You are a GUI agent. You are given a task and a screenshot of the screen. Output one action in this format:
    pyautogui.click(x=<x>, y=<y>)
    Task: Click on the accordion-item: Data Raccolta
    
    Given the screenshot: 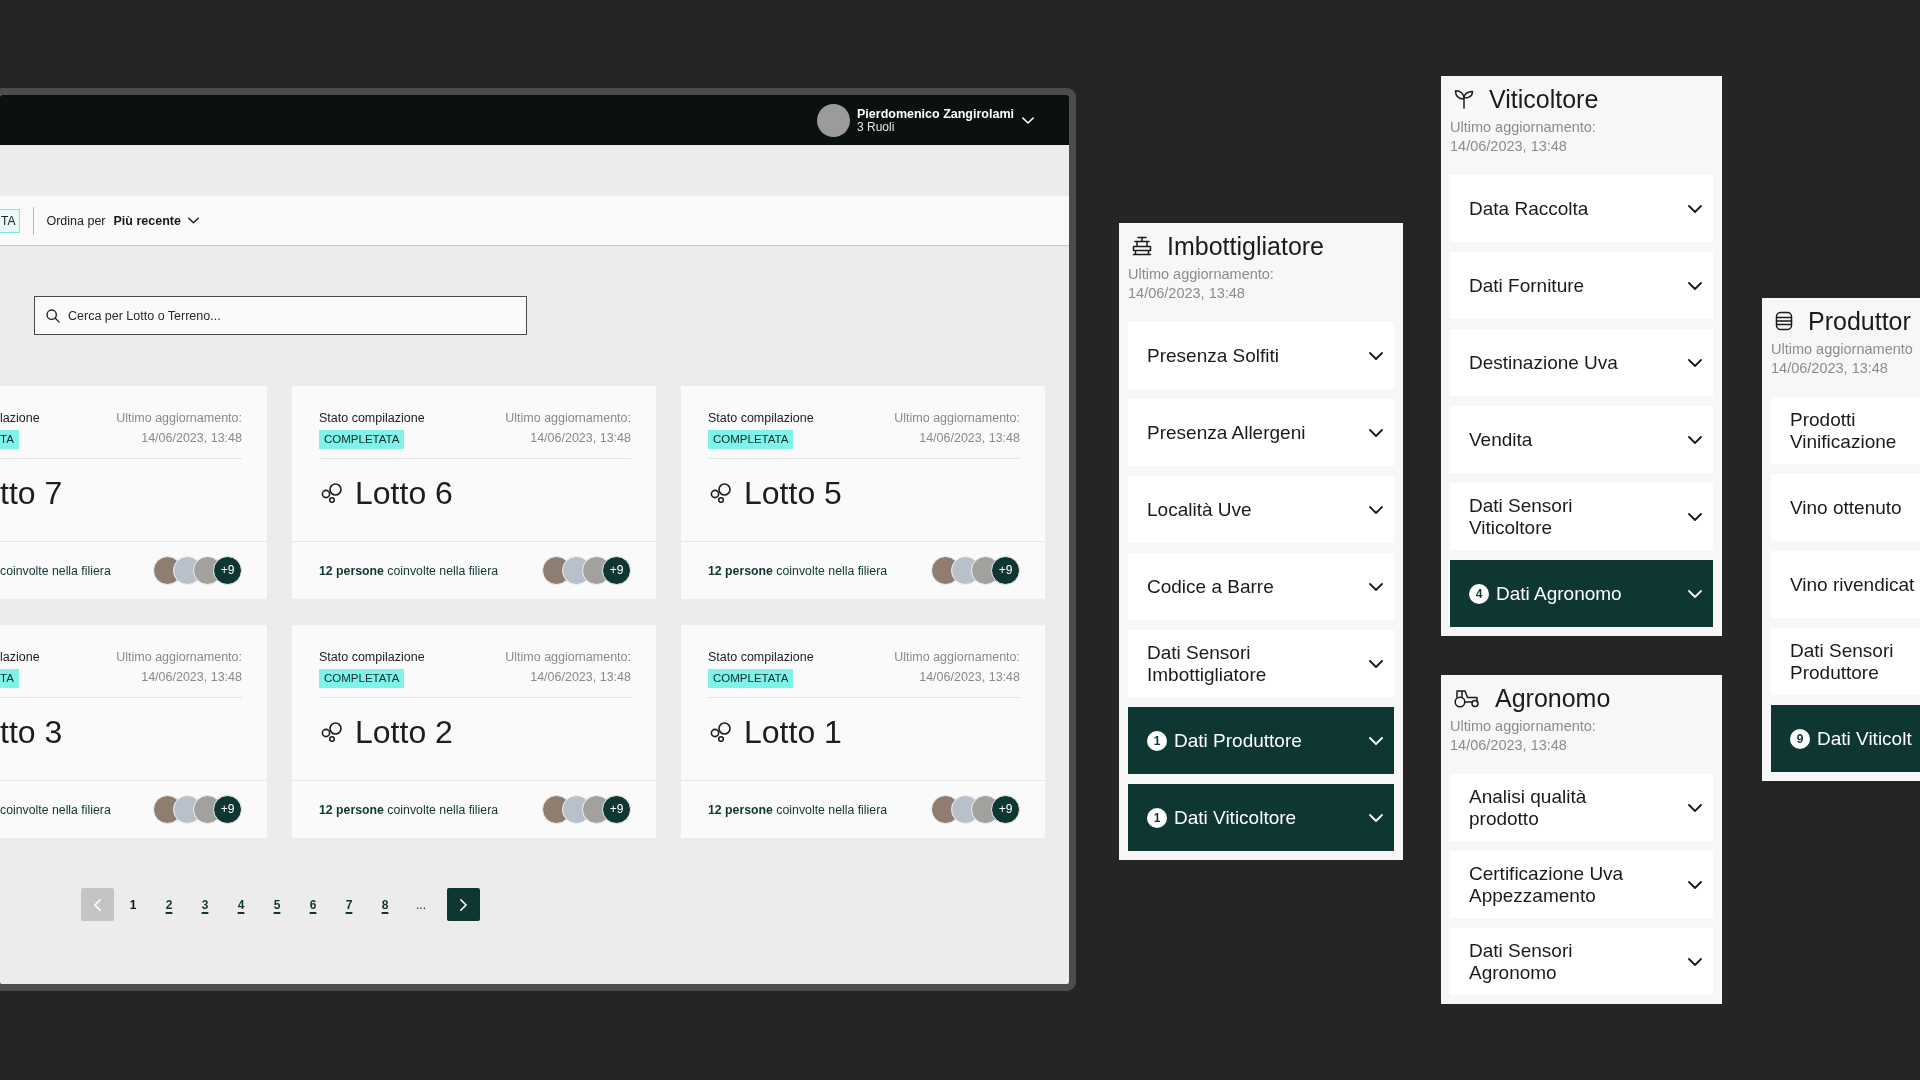 What is the action you would take?
    pyautogui.click(x=1581, y=208)
    